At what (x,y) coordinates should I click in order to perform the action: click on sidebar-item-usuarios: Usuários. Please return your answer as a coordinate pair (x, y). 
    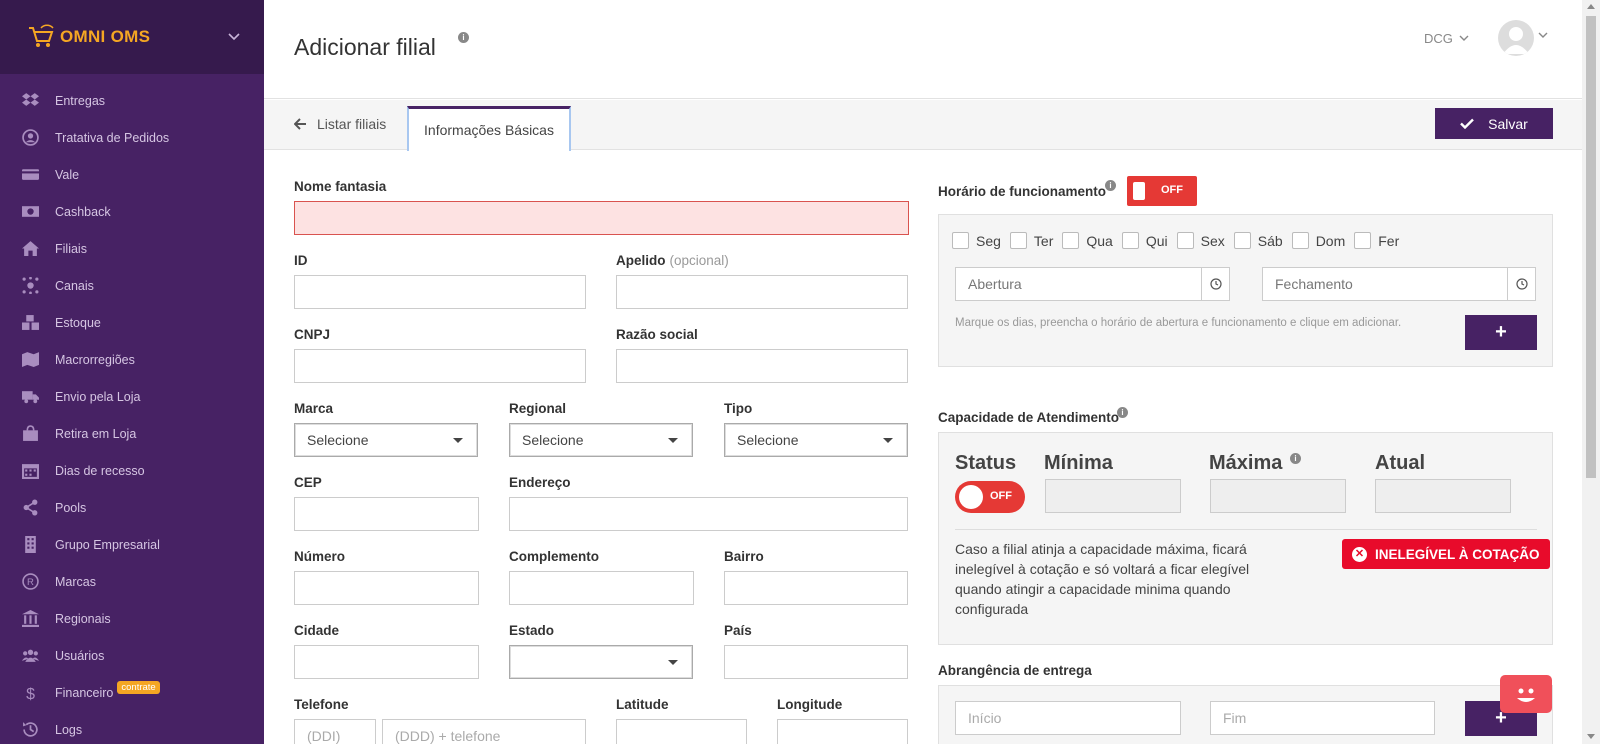
    Looking at the image, I should click on (132, 655).